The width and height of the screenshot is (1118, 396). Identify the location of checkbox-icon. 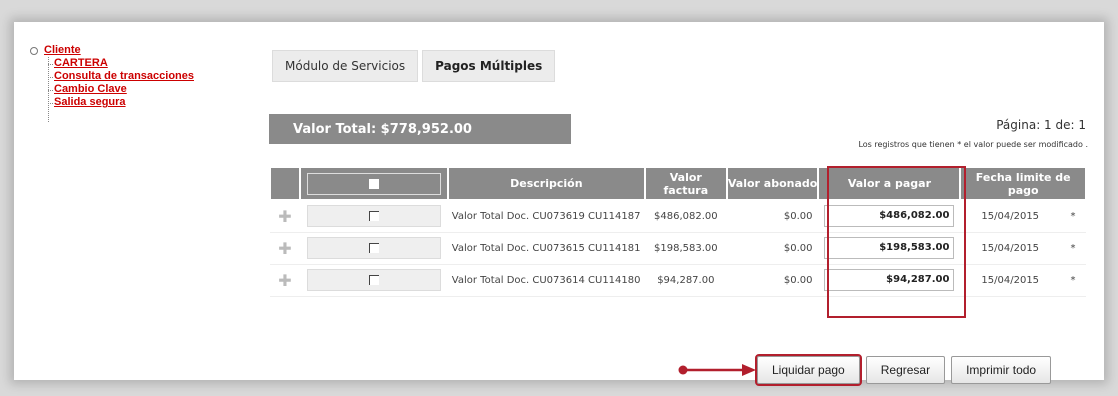
(373, 183).